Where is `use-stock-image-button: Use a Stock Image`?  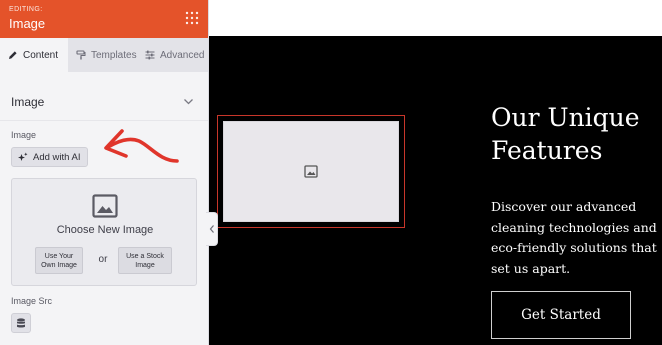 use-stock-image-button: Use a Stock Image is located at coordinates (145, 260).